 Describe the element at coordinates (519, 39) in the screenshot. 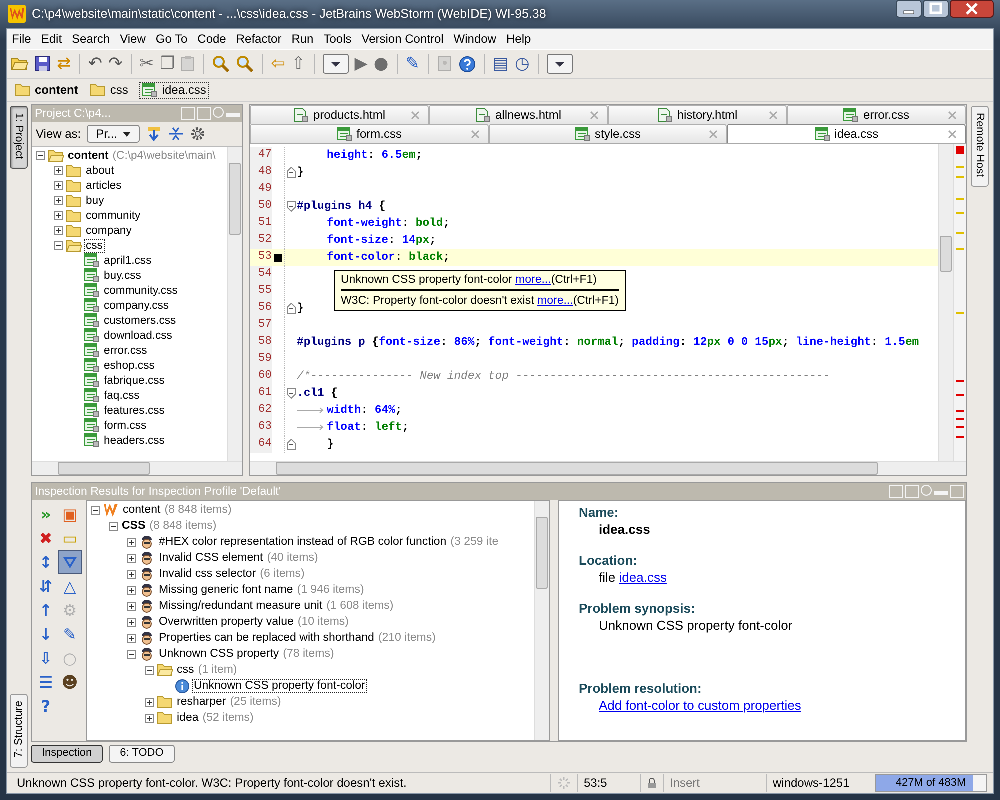

I see `menu-item: Help` at that location.